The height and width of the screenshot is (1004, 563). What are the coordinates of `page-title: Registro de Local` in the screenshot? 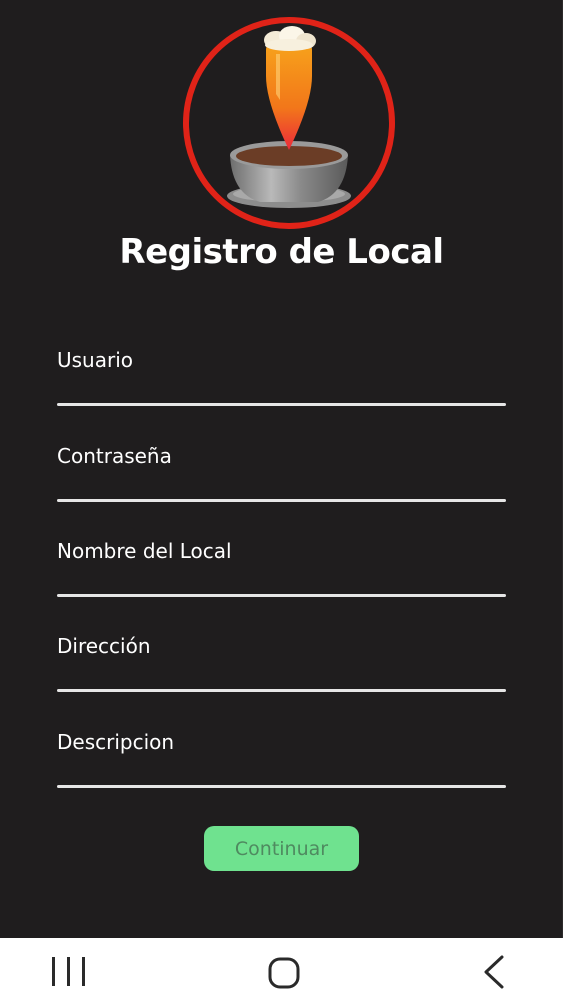 It's located at (281, 252).